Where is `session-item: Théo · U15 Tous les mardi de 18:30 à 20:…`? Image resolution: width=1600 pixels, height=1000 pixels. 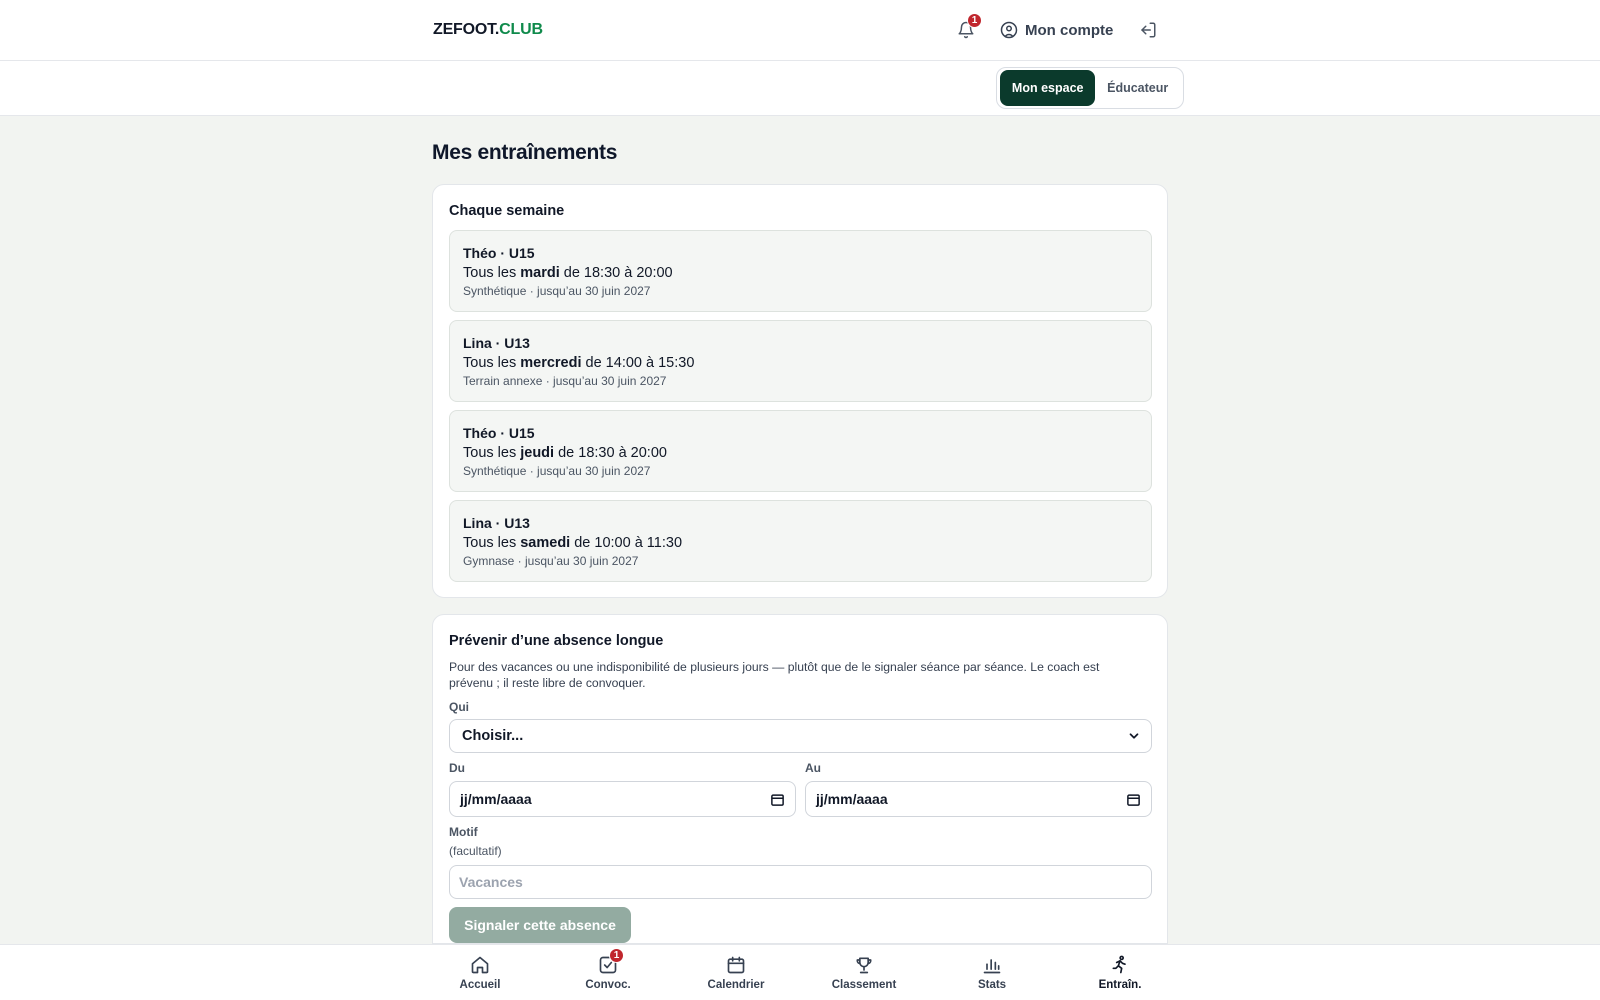 session-item: Théo · U15 Tous les mardi de 18:30 à 20:… is located at coordinates (800, 271).